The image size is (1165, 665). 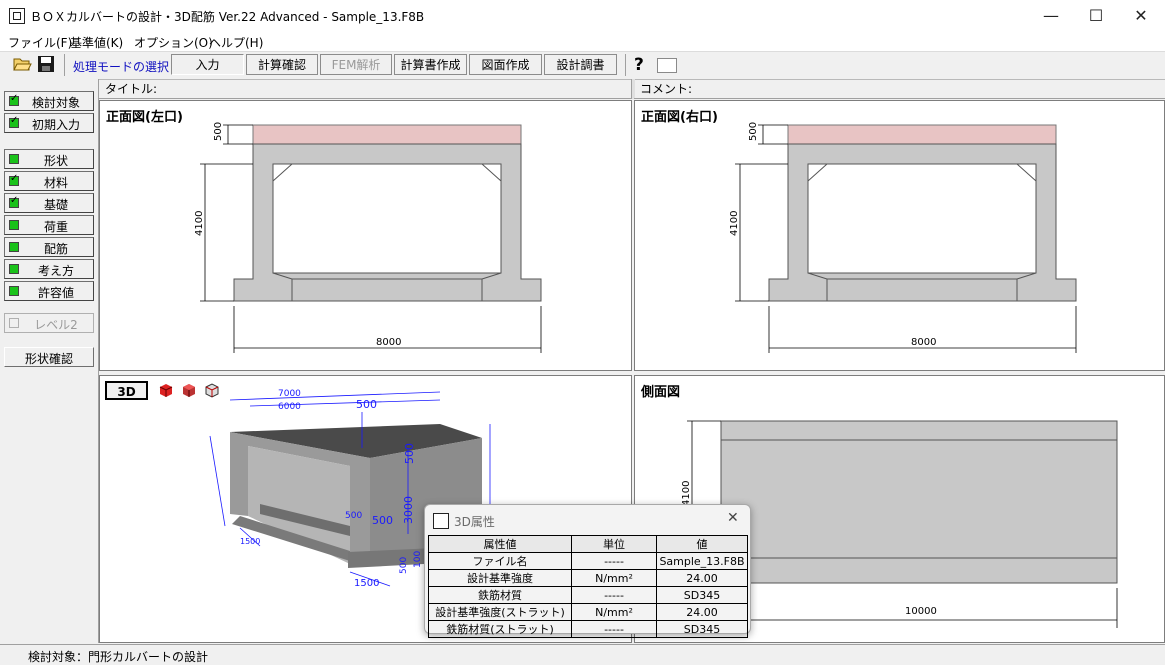 I want to click on input-foundation-button: 基礎, so click(x=49, y=203).